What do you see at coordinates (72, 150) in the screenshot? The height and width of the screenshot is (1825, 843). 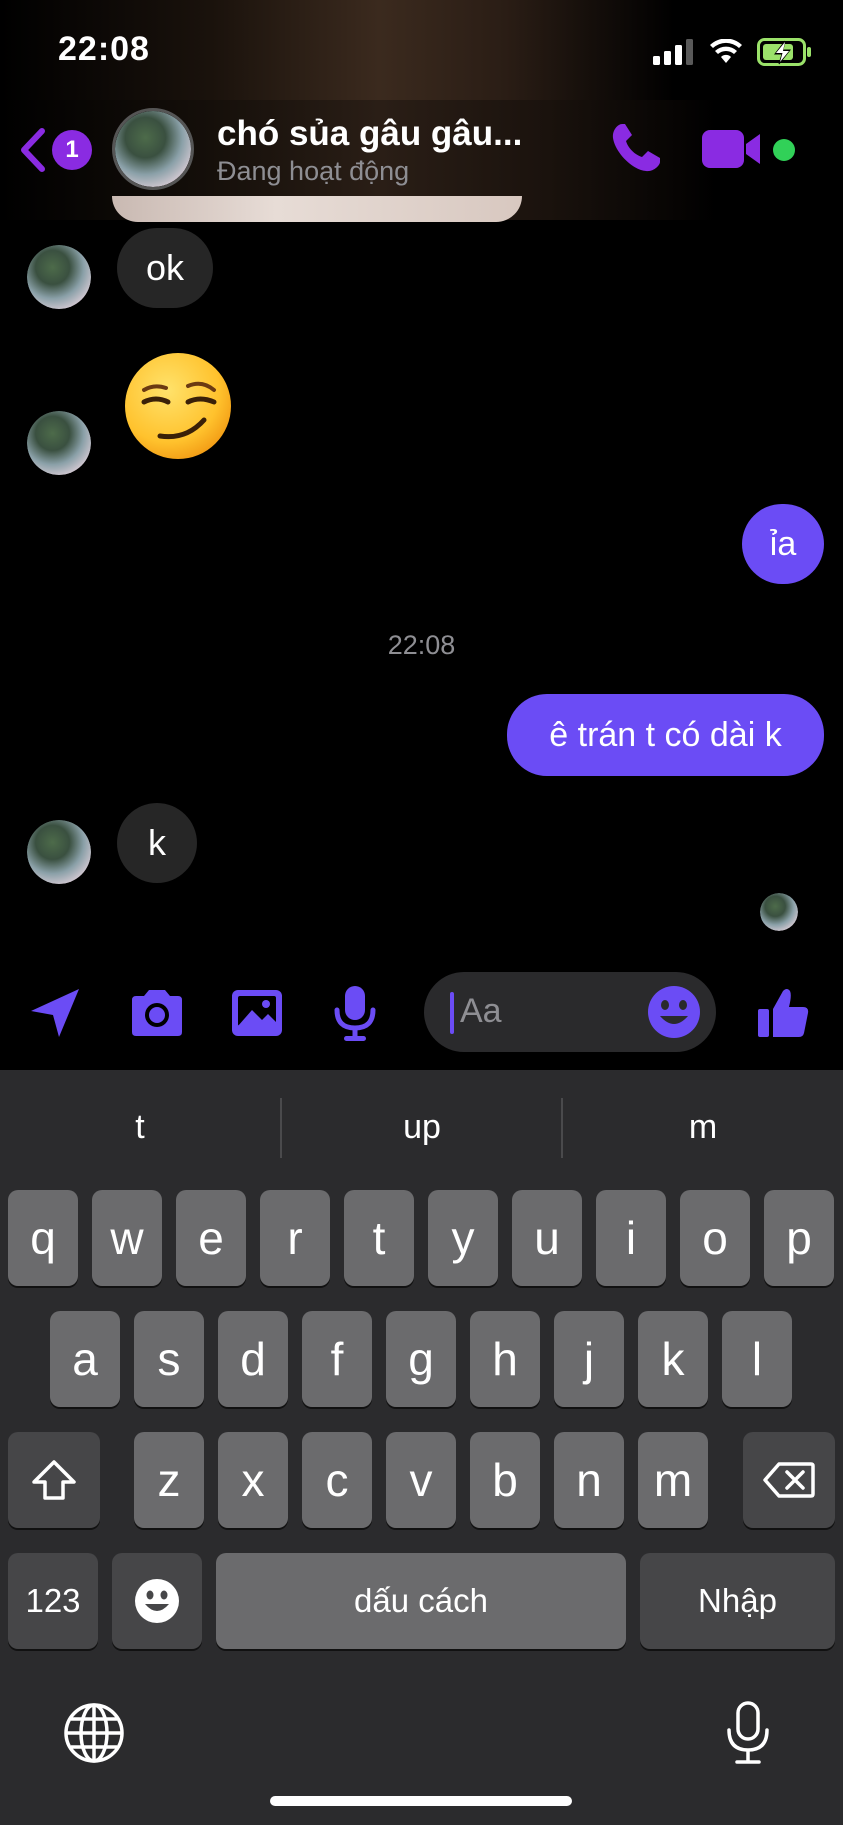 I see `unread-badge: 1` at bounding box center [72, 150].